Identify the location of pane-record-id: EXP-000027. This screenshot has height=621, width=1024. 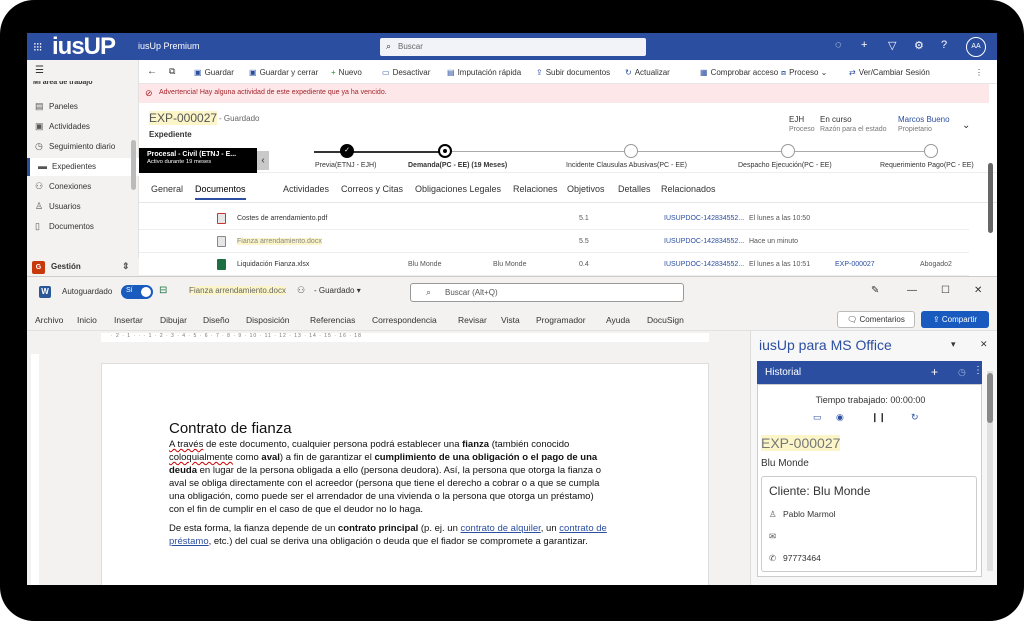
(801, 443).